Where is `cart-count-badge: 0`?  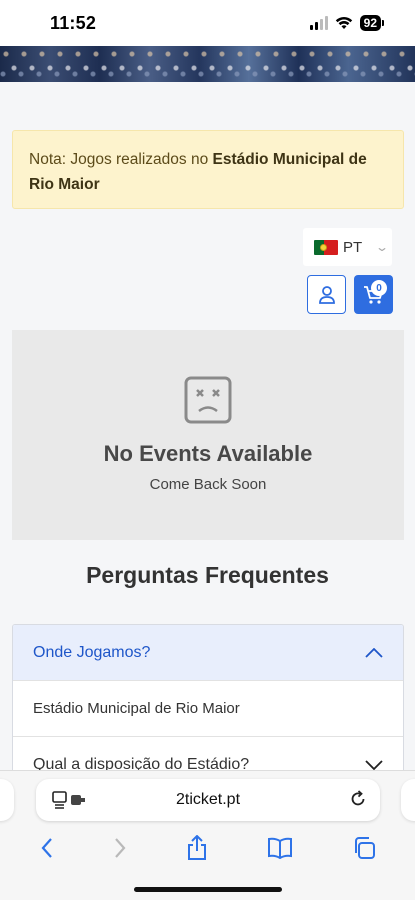
cart-count-badge: 0 is located at coordinates (379, 288).